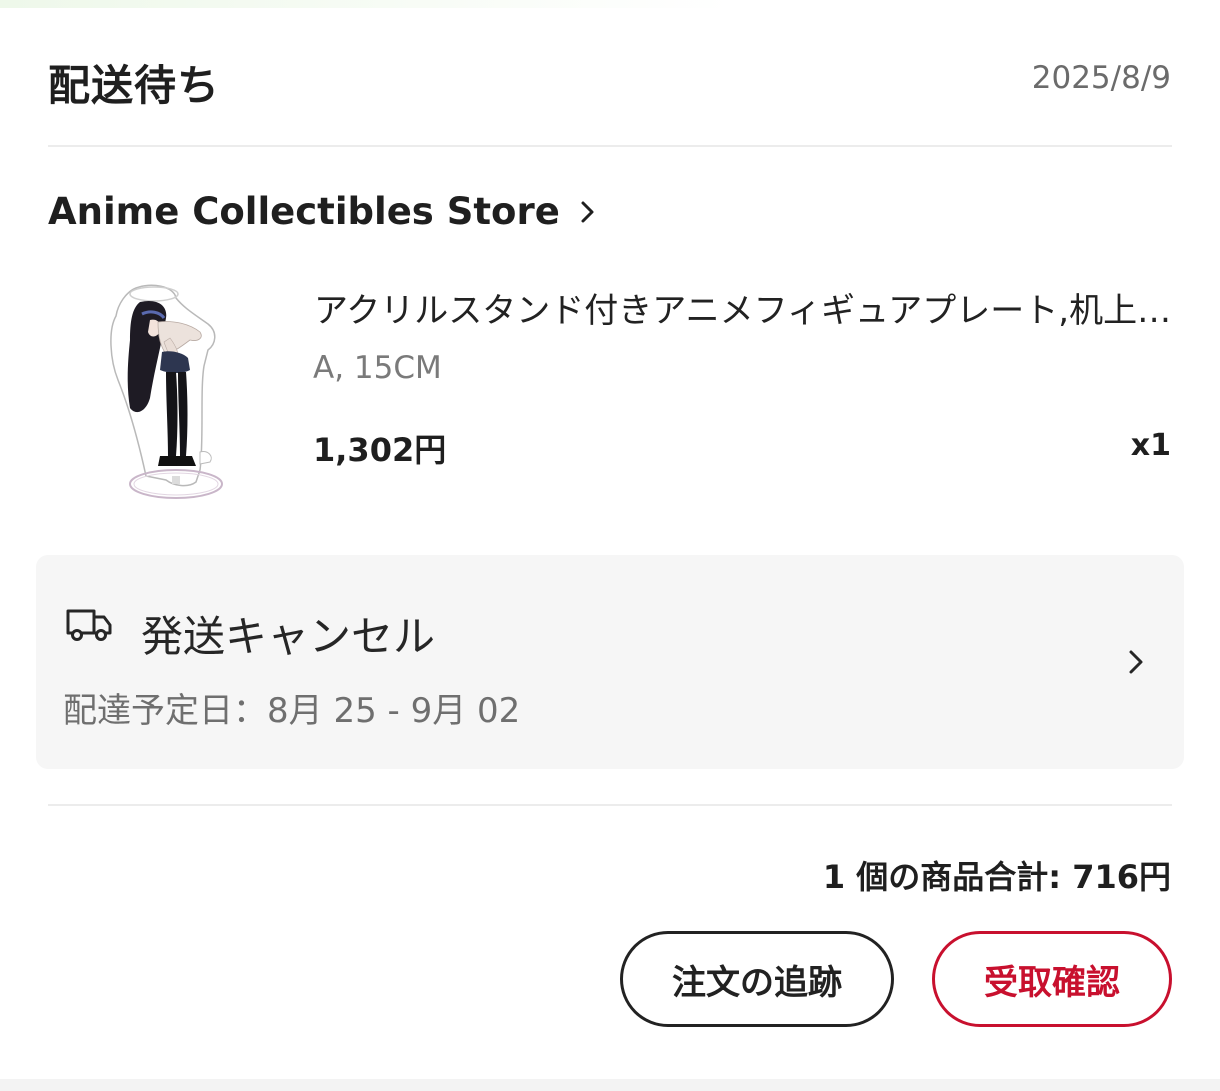  Describe the element at coordinates (996, 877) in the screenshot. I see `order-total: 1 個の商品合計: 716円` at that location.